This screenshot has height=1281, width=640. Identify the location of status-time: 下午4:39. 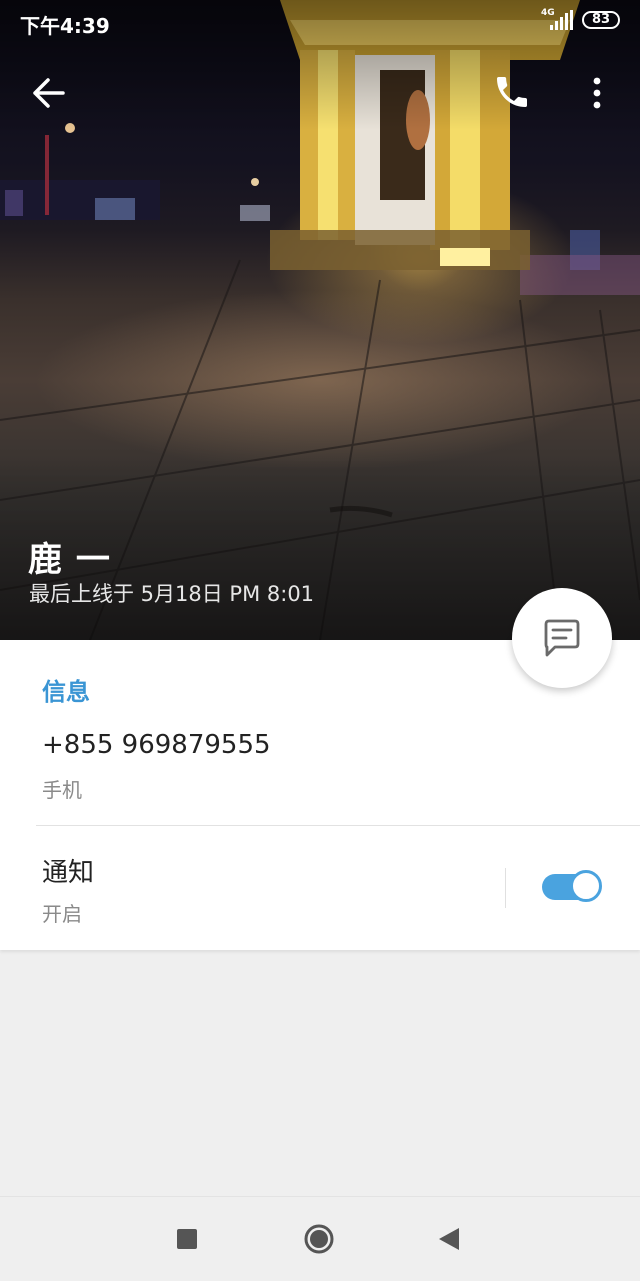
(65, 26).